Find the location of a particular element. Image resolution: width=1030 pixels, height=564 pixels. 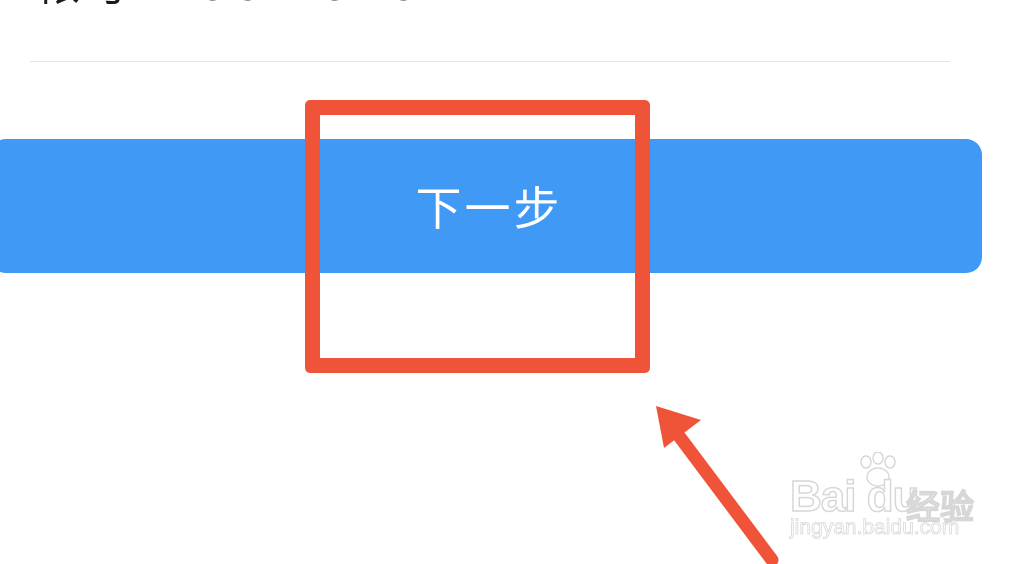

account-phone-text: 帐号 +86 18167777 is located at coordinates (297, 5).